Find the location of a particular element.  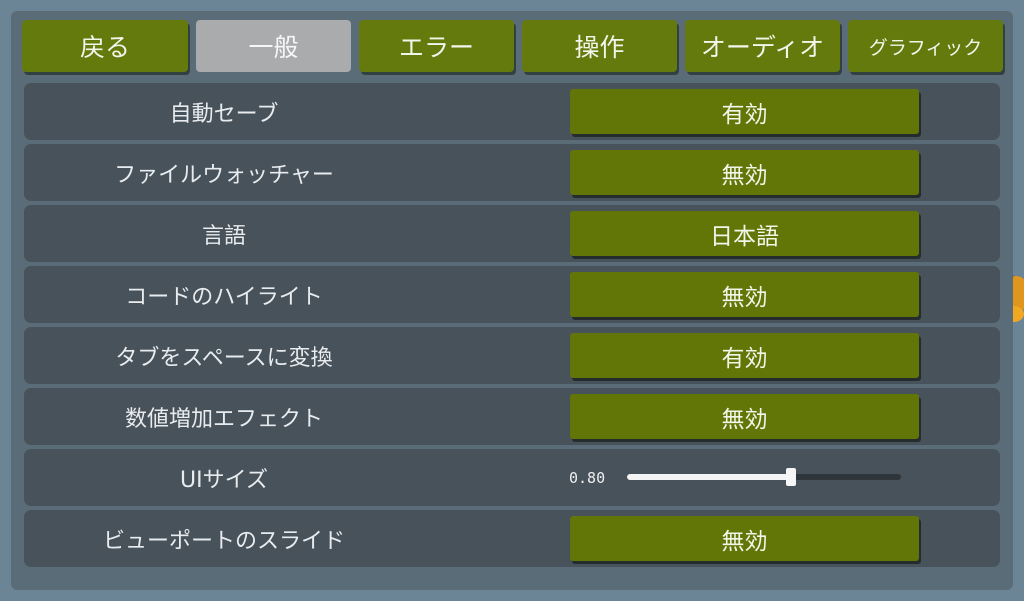

ui-size-value: 0.80 is located at coordinates (587, 477).